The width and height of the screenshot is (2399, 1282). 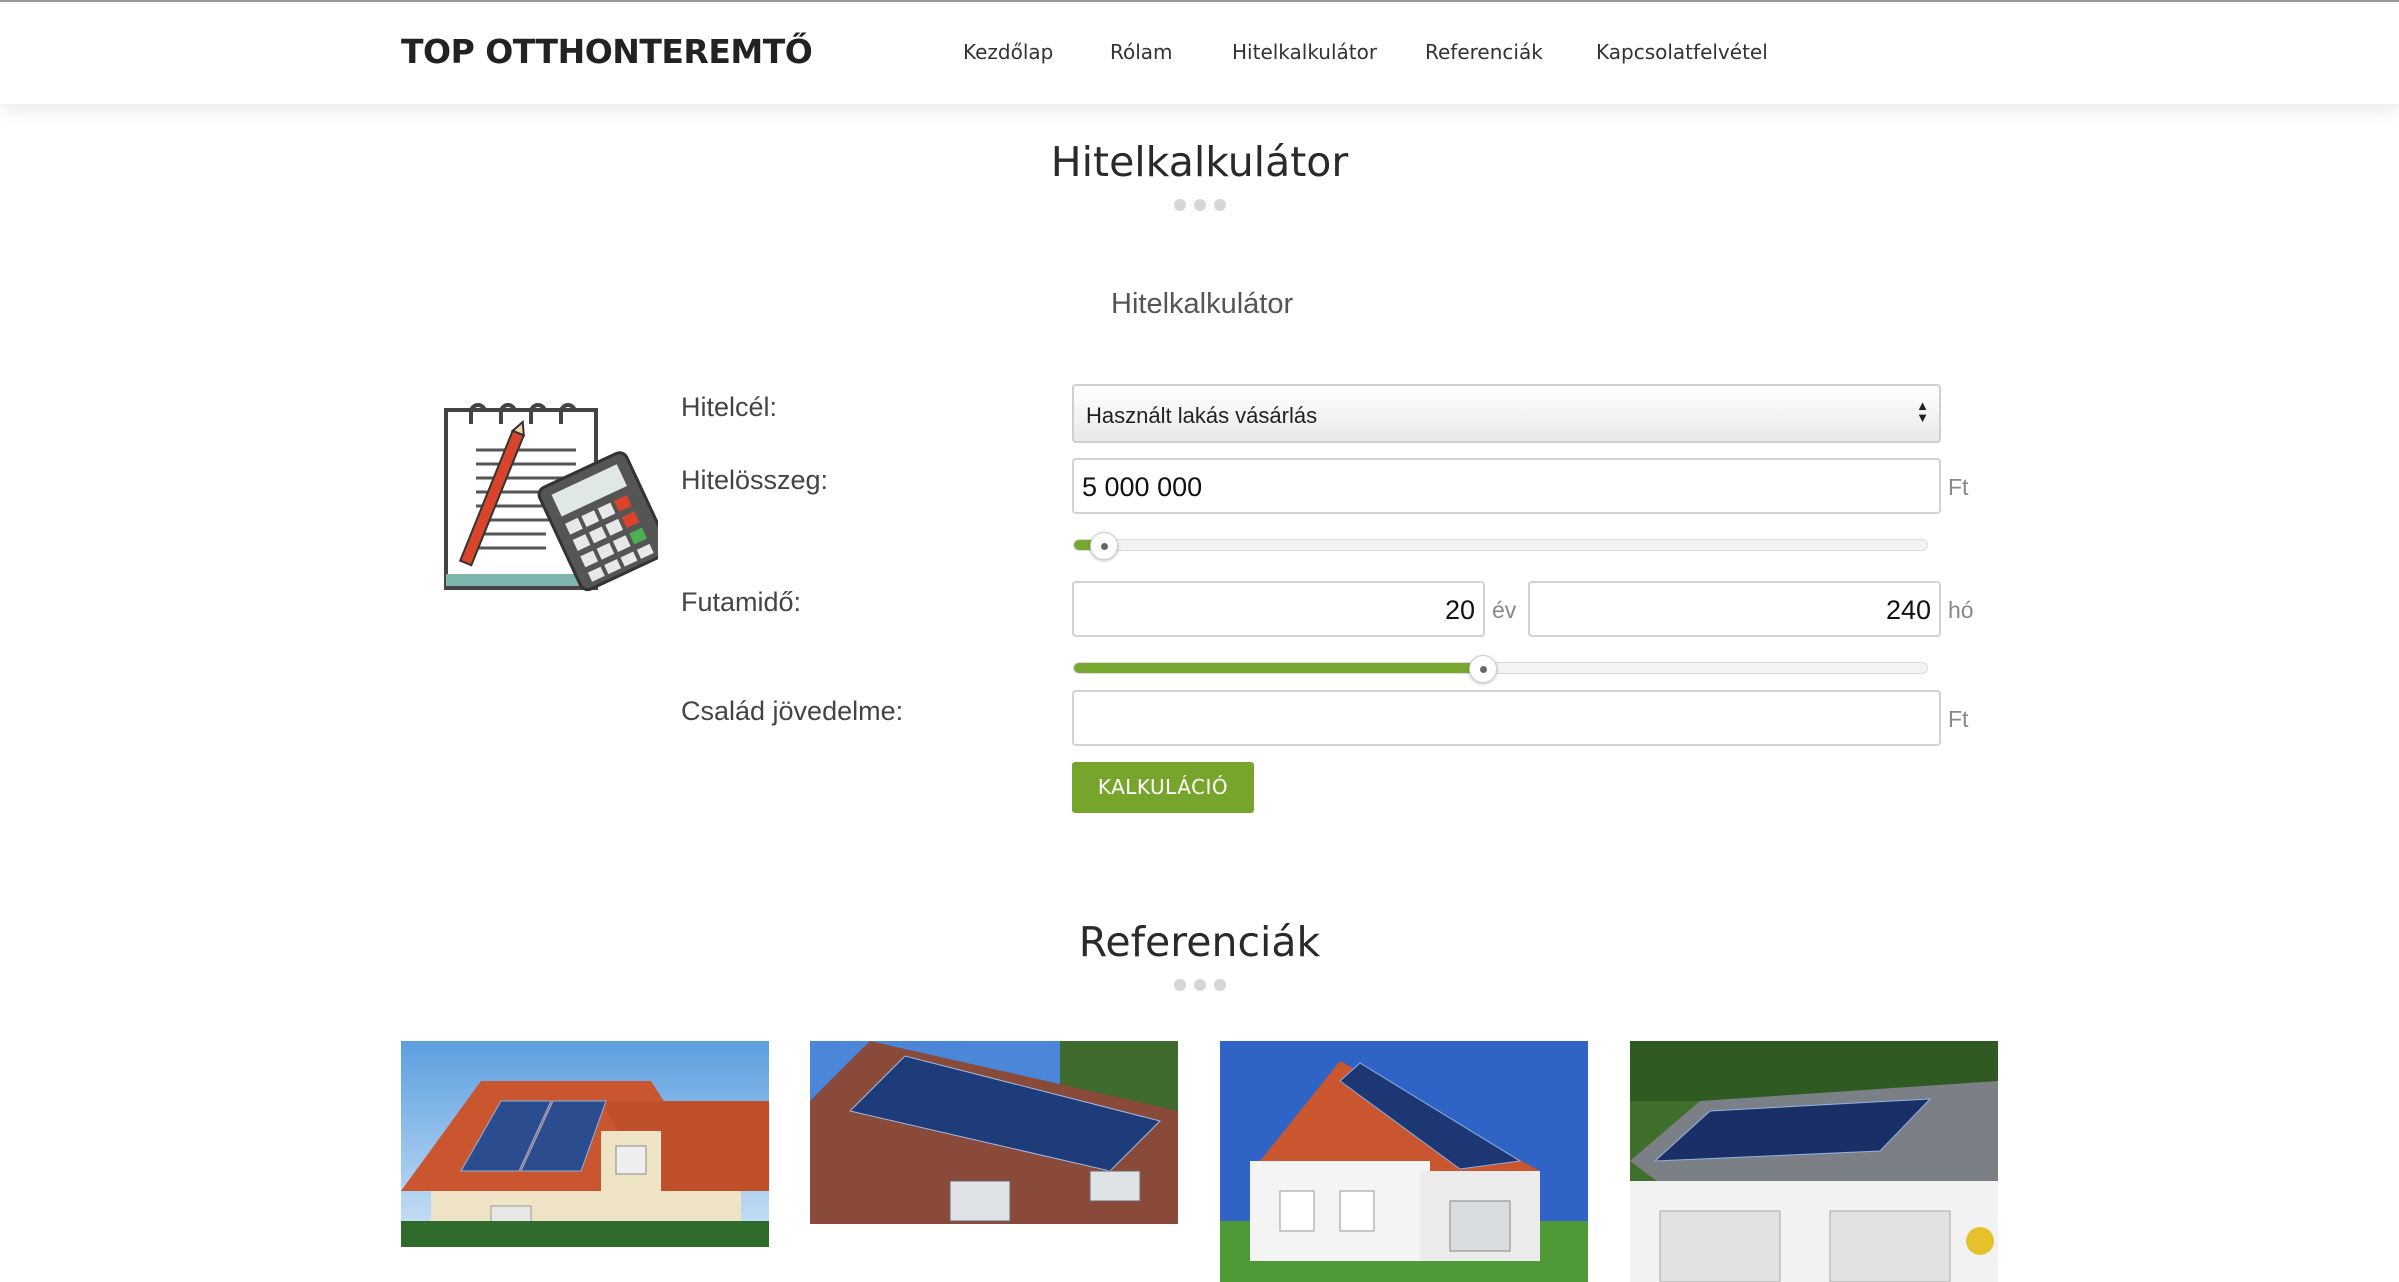 What do you see at coordinates (755, 480) in the screenshot?
I see `amount-label: Hitelösszeg:` at bounding box center [755, 480].